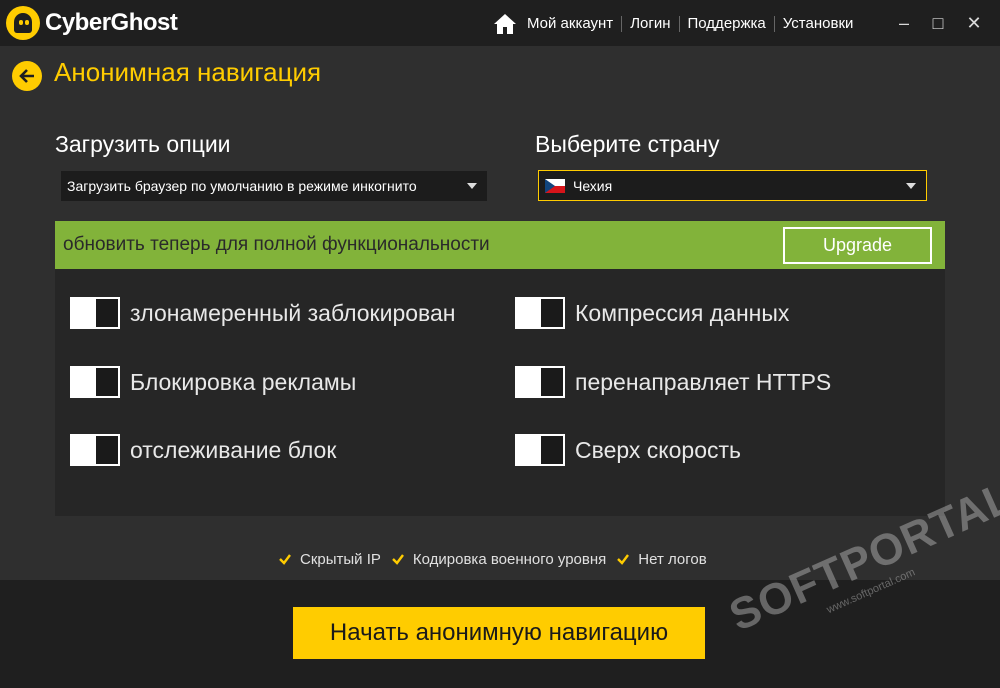 The height and width of the screenshot is (688, 1000). What do you see at coordinates (938, 23) in the screenshot?
I see `maximize-button: □` at bounding box center [938, 23].